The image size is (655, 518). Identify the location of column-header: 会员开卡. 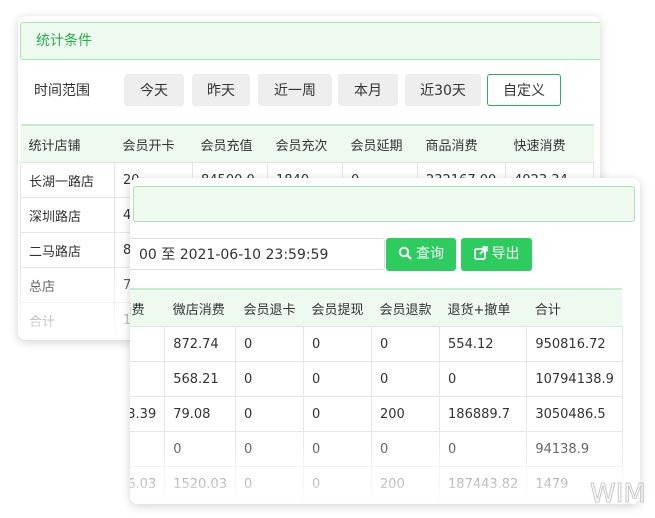
(153, 143).